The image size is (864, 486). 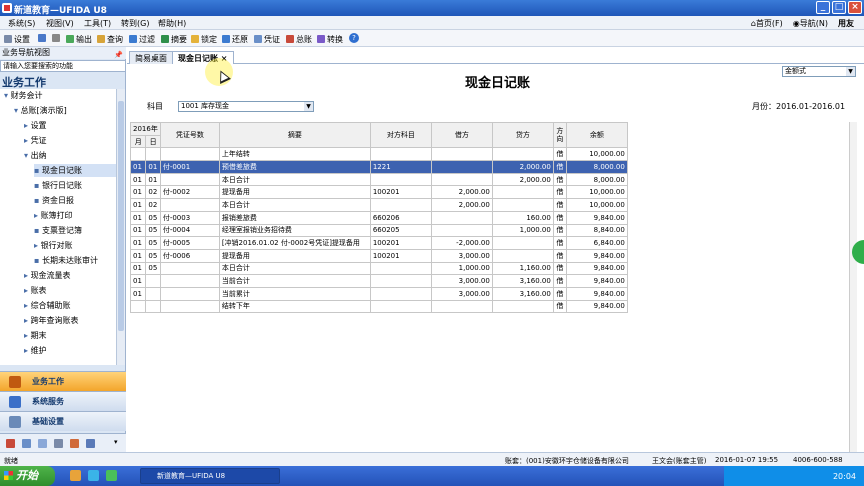 I want to click on toolbar-query-button: 查询, so click(x=110, y=39).